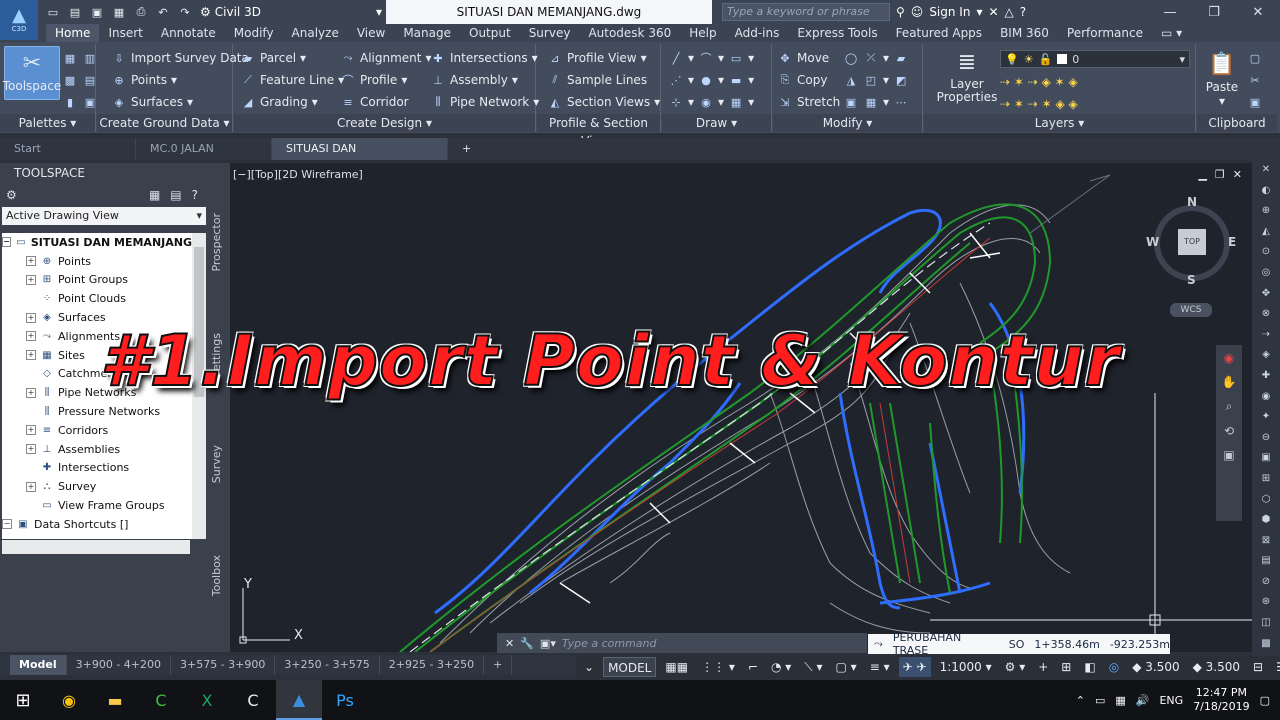 The width and height of the screenshot is (1280, 720). What do you see at coordinates (371, 33) in the screenshot?
I see `ribbon-tab-view: View` at bounding box center [371, 33].